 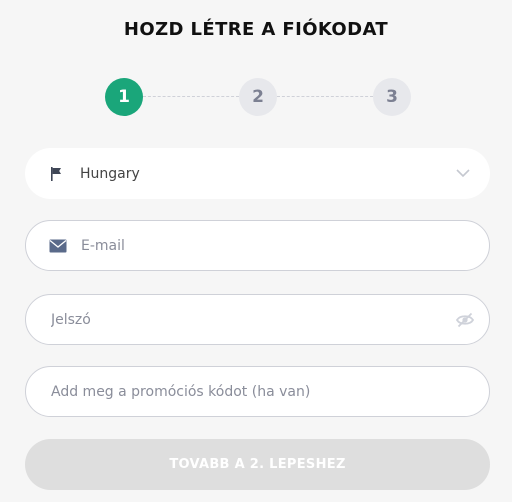 I want to click on promo-code-input, so click(x=231, y=391).